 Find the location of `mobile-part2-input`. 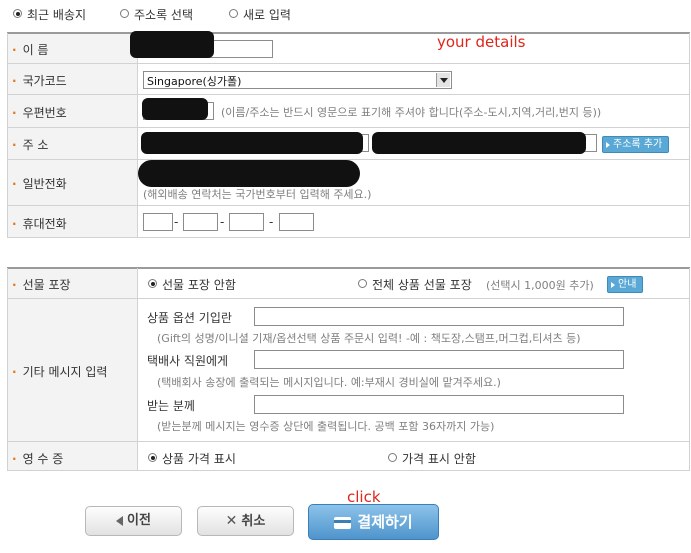

mobile-part2-input is located at coordinates (200, 222).